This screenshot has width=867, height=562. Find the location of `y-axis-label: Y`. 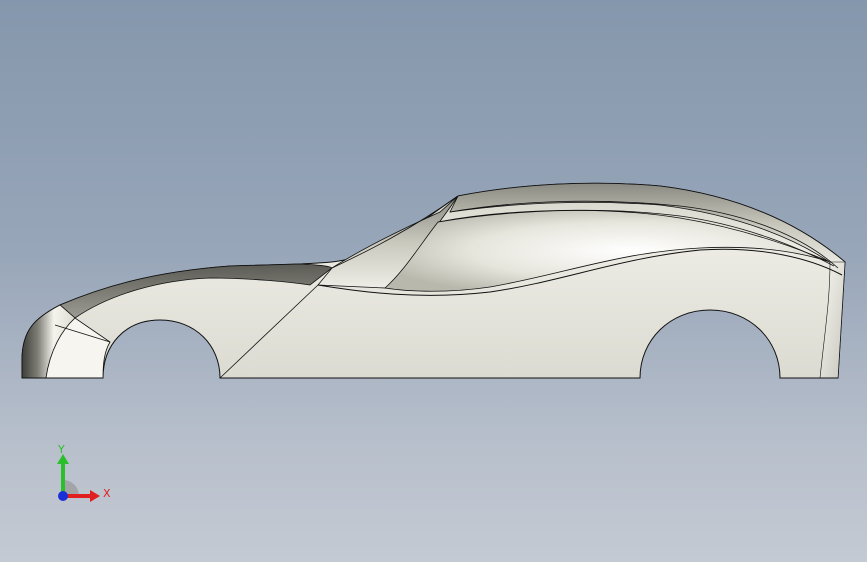

y-axis-label: Y is located at coordinates (61, 449).